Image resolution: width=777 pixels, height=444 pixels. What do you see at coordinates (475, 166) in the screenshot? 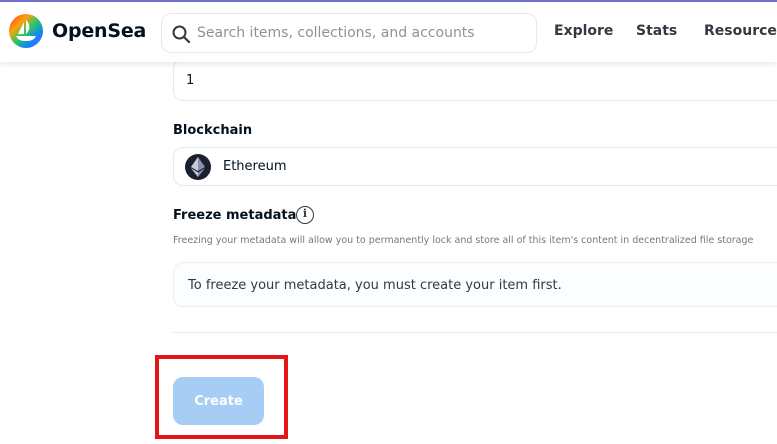
I see `blockchain-select: Ethereum` at bounding box center [475, 166].